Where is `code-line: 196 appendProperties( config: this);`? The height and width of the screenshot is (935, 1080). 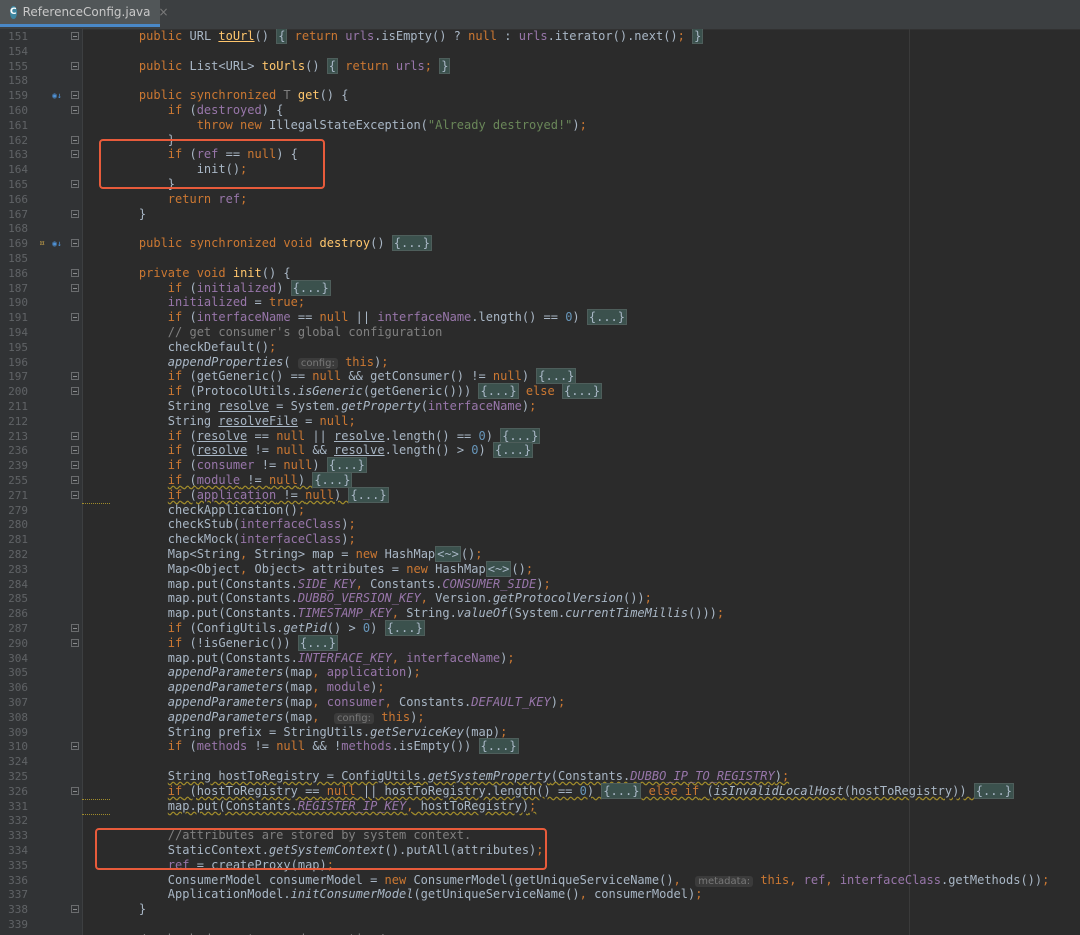
code-line: 196 appendProperties( config: this); is located at coordinates (540, 362).